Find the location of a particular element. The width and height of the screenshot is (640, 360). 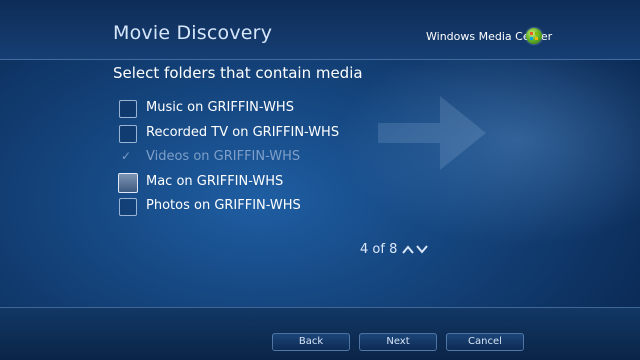

folder-label: Music on GRIFFIN-WHS is located at coordinates (220, 107).